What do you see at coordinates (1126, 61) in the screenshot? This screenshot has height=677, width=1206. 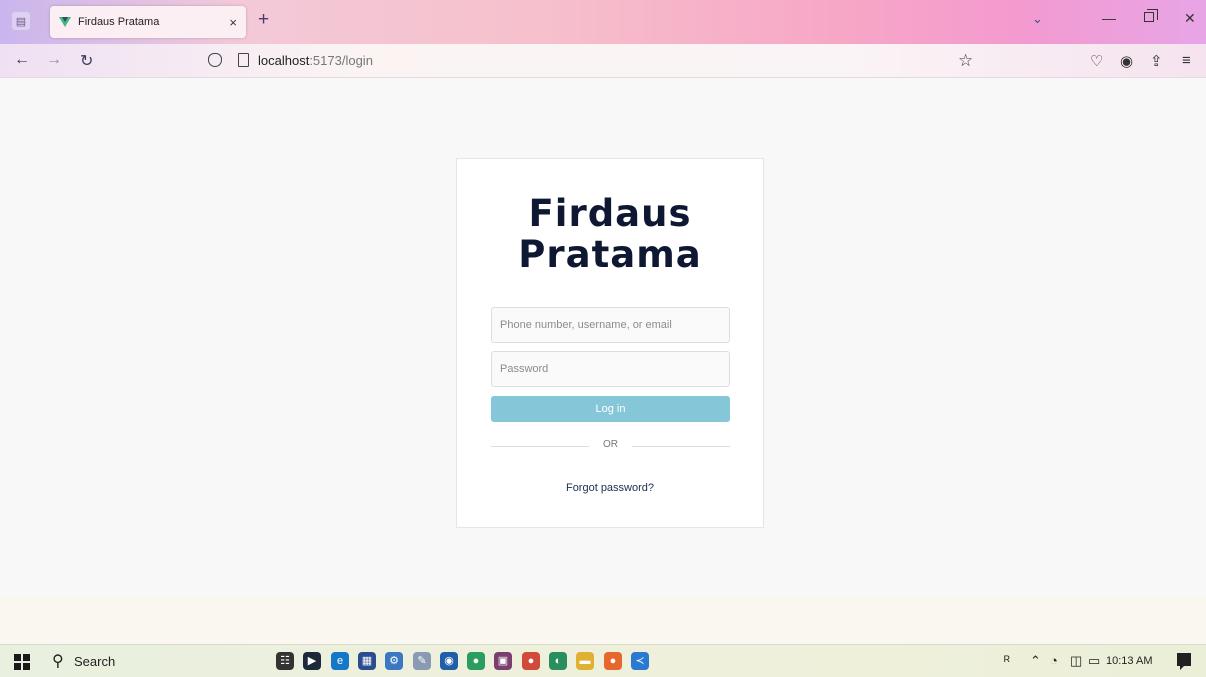 I see `account-icon: ◉` at bounding box center [1126, 61].